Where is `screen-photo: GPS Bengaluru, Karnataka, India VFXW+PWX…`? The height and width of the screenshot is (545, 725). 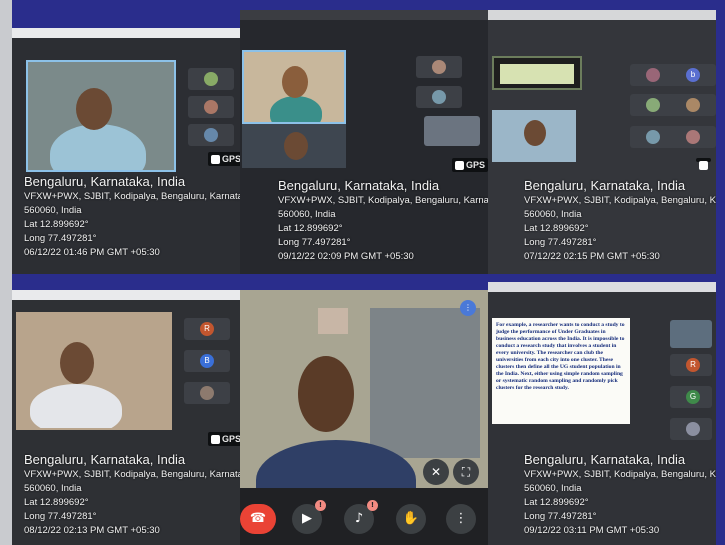
screen-photo: GPS Bengaluru, Karnataka, India VFXW+PWX… is located at coordinates (126, 151).